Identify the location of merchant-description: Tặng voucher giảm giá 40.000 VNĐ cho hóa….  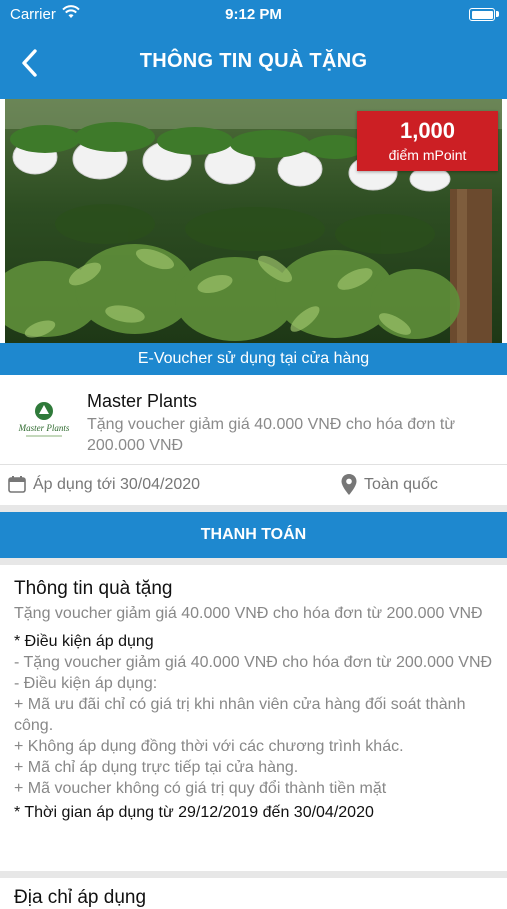
(271, 435).